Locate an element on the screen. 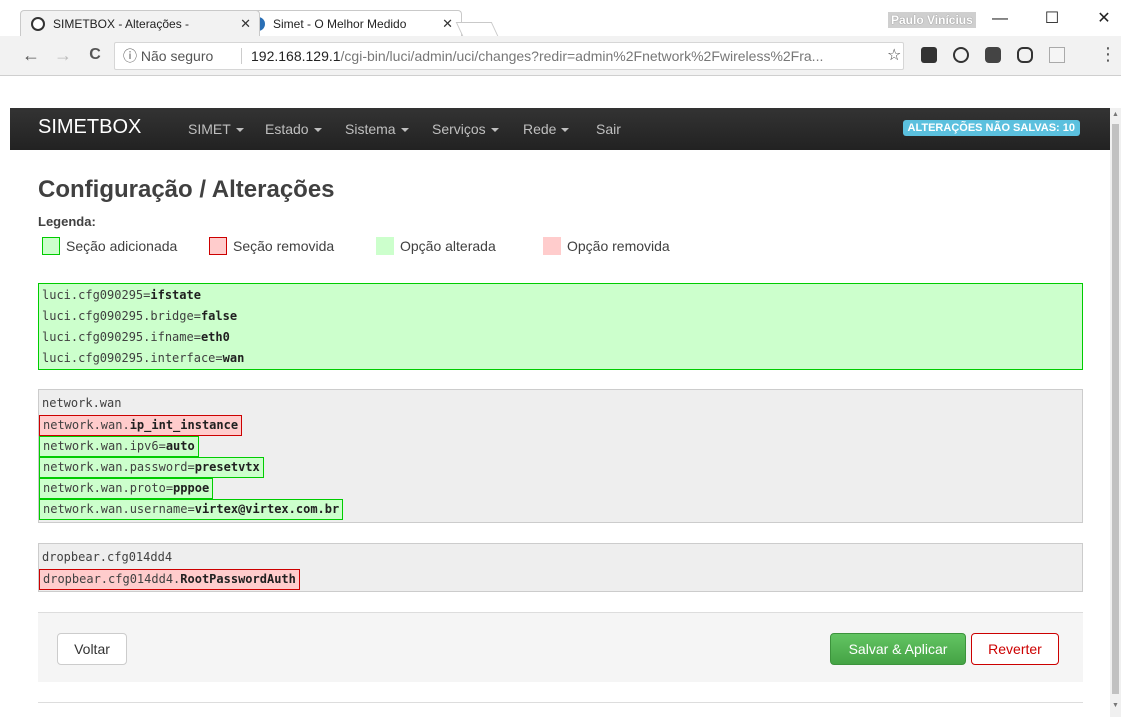 The height and width of the screenshot is (717, 1121). change-line-added: network.wan.password=presetvtx is located at coordinates (151, 467).